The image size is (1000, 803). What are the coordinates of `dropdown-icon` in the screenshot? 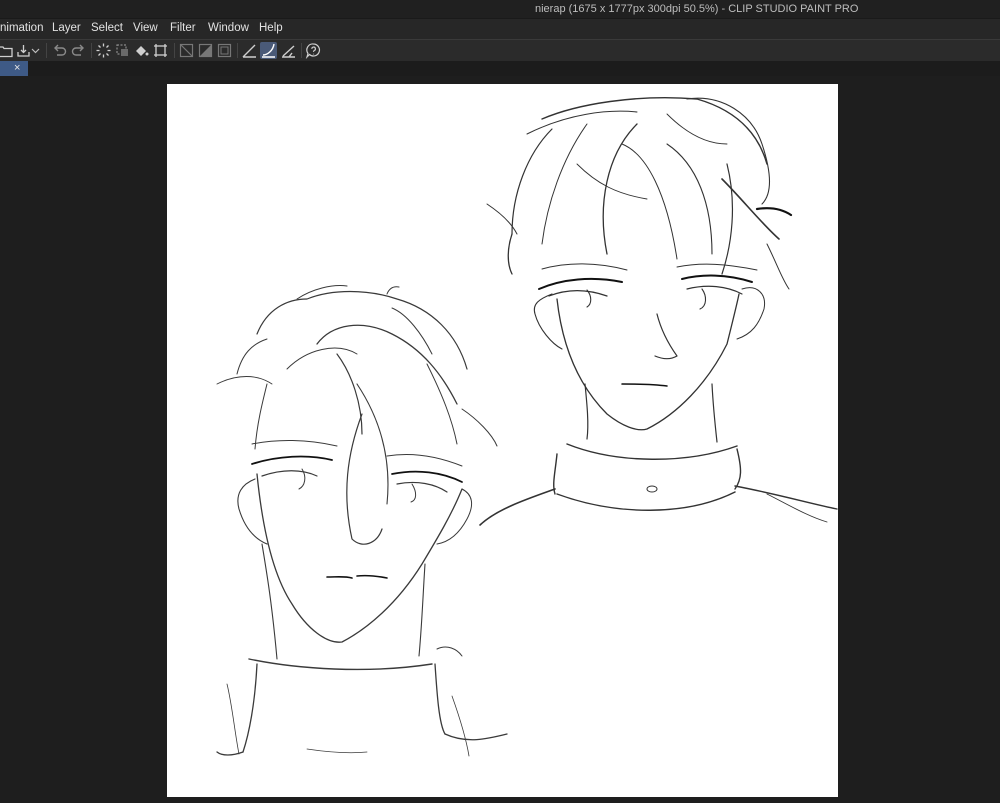 It's located at (35, 50).